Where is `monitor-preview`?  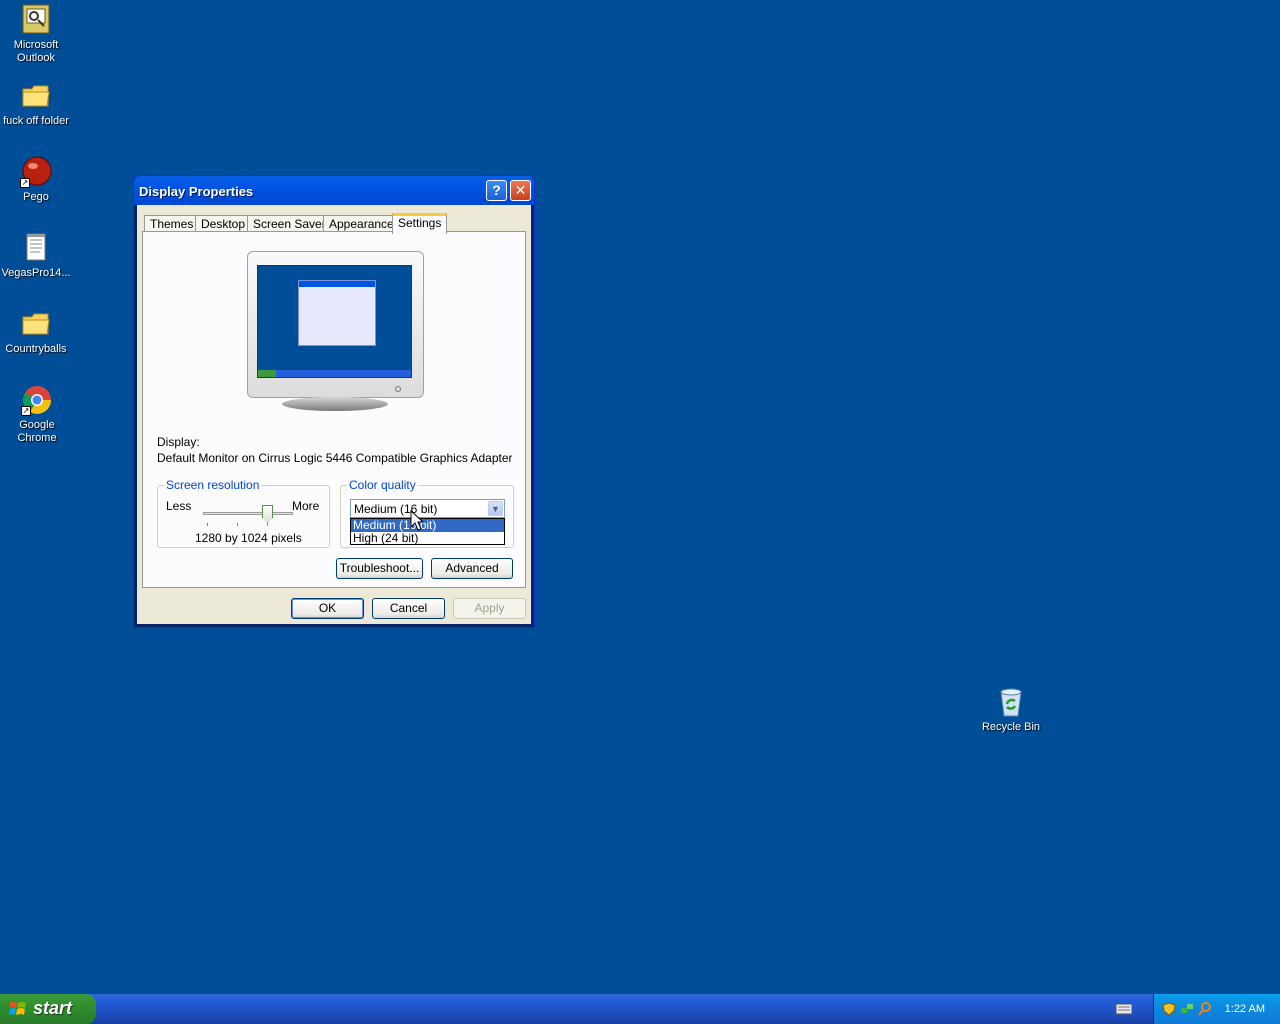
monitor-preview is located at coordinates (335, 324).